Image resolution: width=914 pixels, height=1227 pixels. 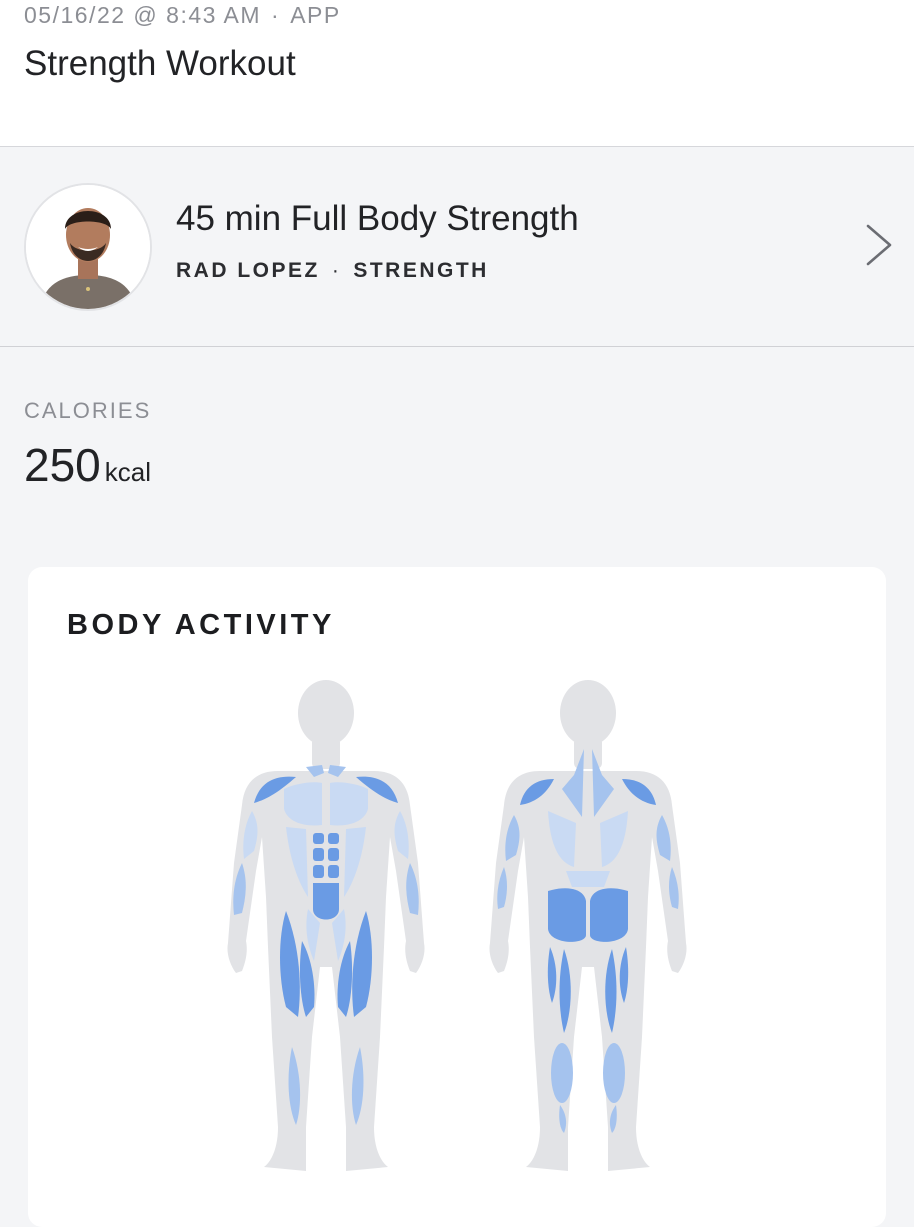 What do you see at coordinates (609, 915) in the screenshot?
I see `glute-right` at bounding box center [609, 915].